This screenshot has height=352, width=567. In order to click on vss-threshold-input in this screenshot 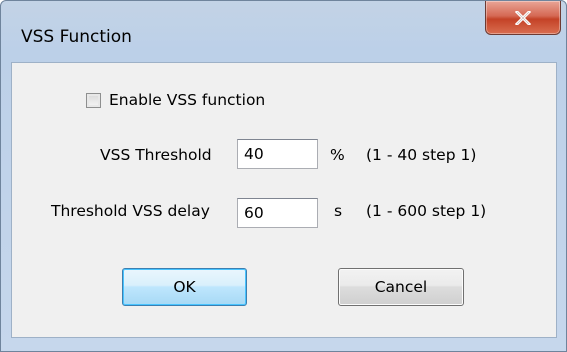, I will do `click(277, 154)`.